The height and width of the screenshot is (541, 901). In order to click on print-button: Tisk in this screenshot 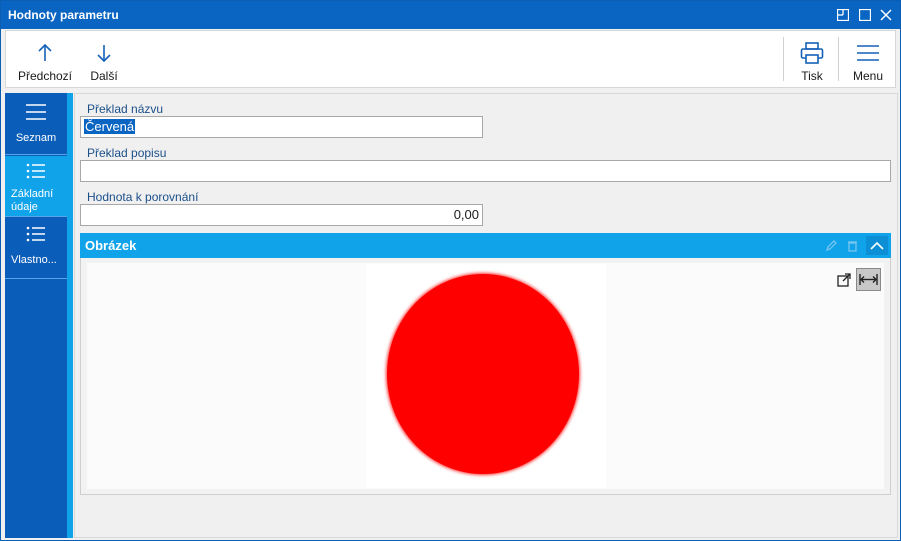, I will do `click(812, 59)`.